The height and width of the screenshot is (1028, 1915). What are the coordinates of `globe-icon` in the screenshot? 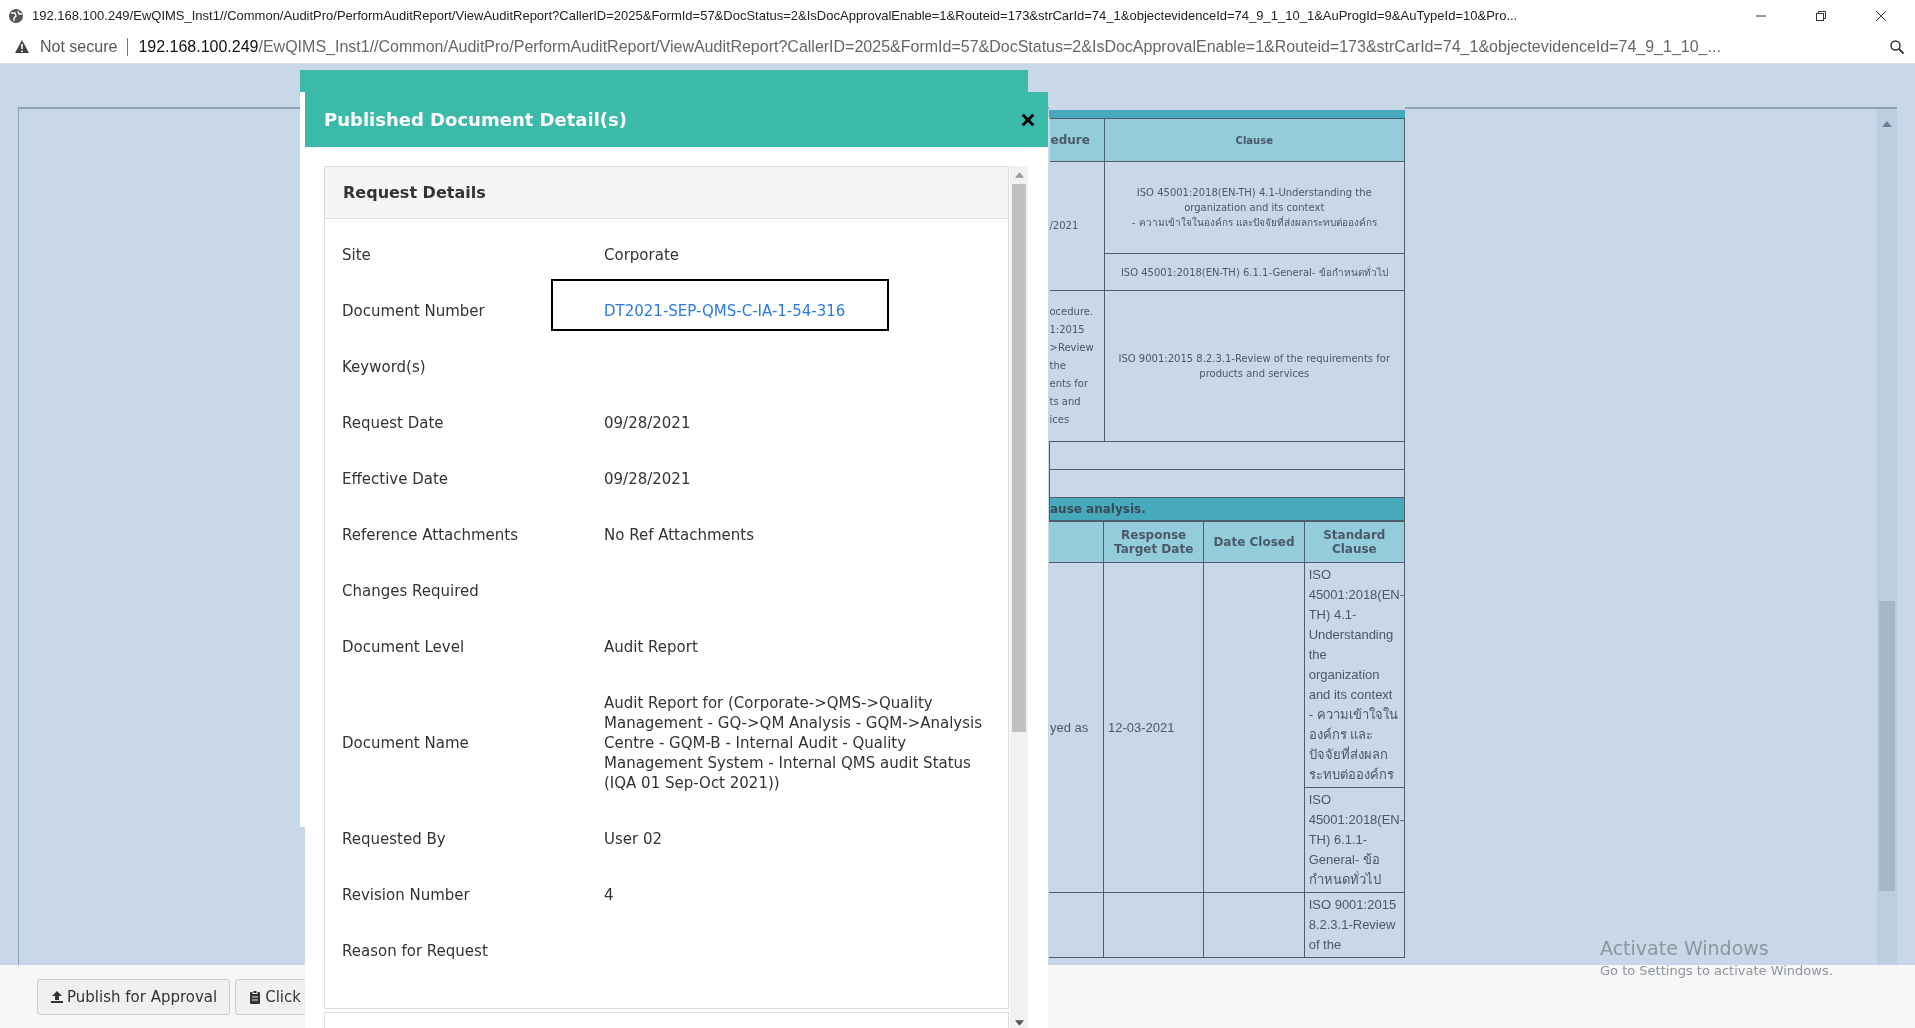 It's located at (16, 15).